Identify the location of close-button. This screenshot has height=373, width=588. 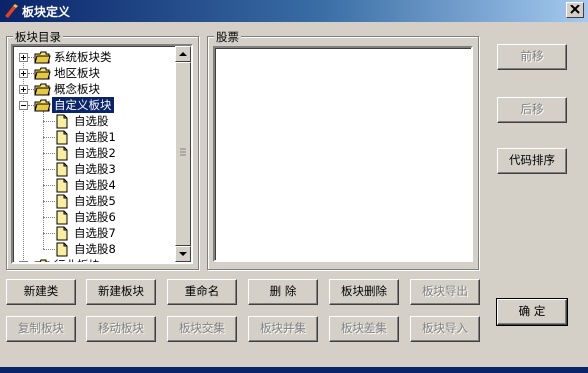
(575, 10).